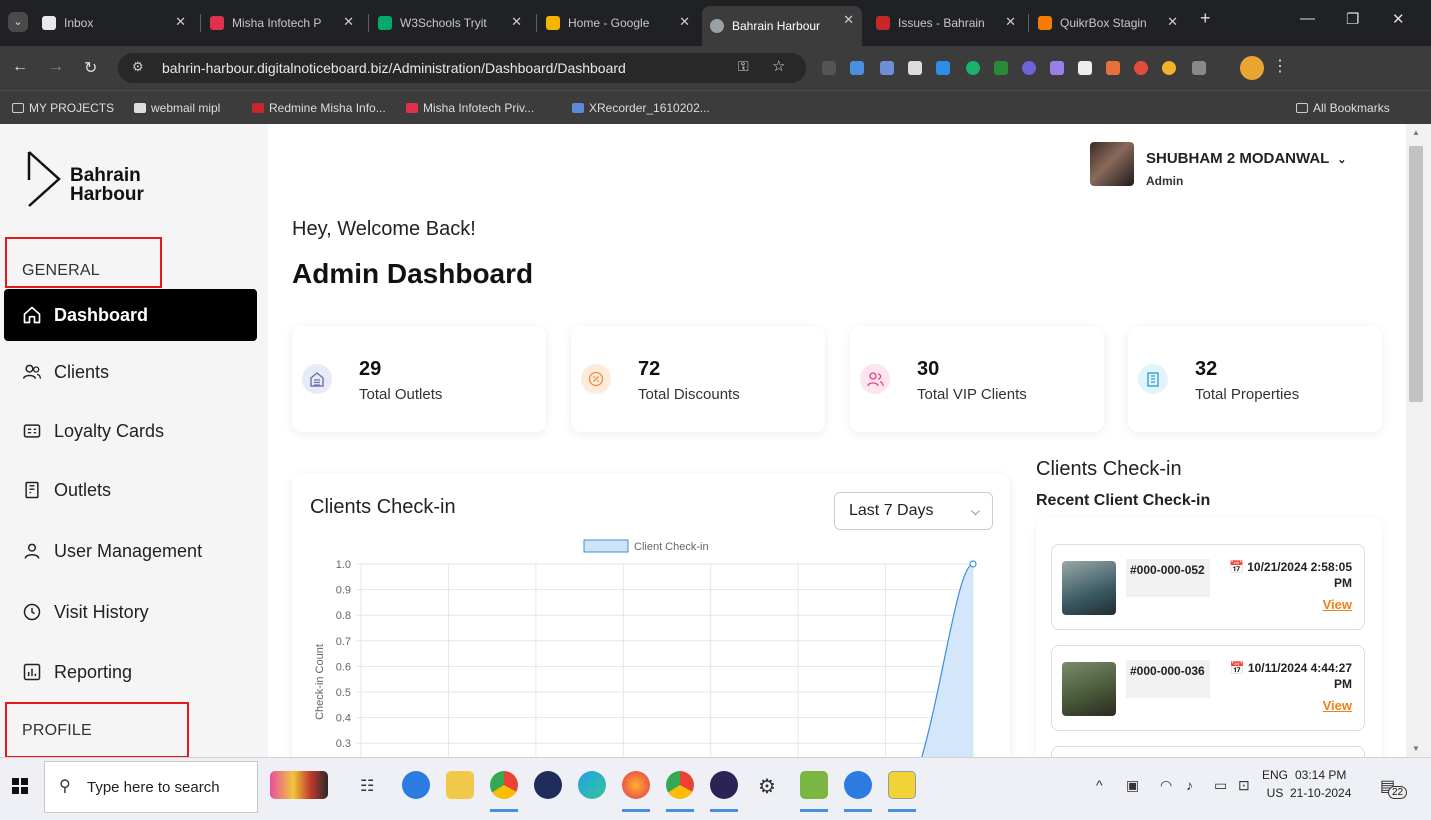 This screenshot has height=820, width=1431. I want to click on browser-tab: Misha Infotech P ✕, so click(282, 23).